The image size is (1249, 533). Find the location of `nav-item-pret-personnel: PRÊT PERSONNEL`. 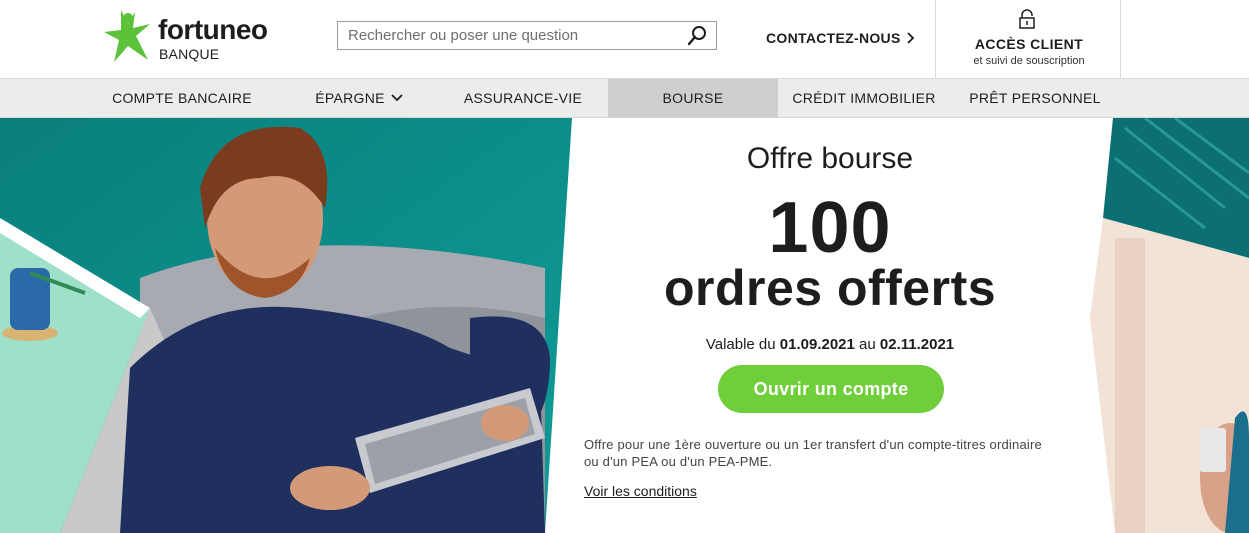

nav-item-pret-personnel: PRÊT PERSONNEL is located at coordinates (1035, 98).